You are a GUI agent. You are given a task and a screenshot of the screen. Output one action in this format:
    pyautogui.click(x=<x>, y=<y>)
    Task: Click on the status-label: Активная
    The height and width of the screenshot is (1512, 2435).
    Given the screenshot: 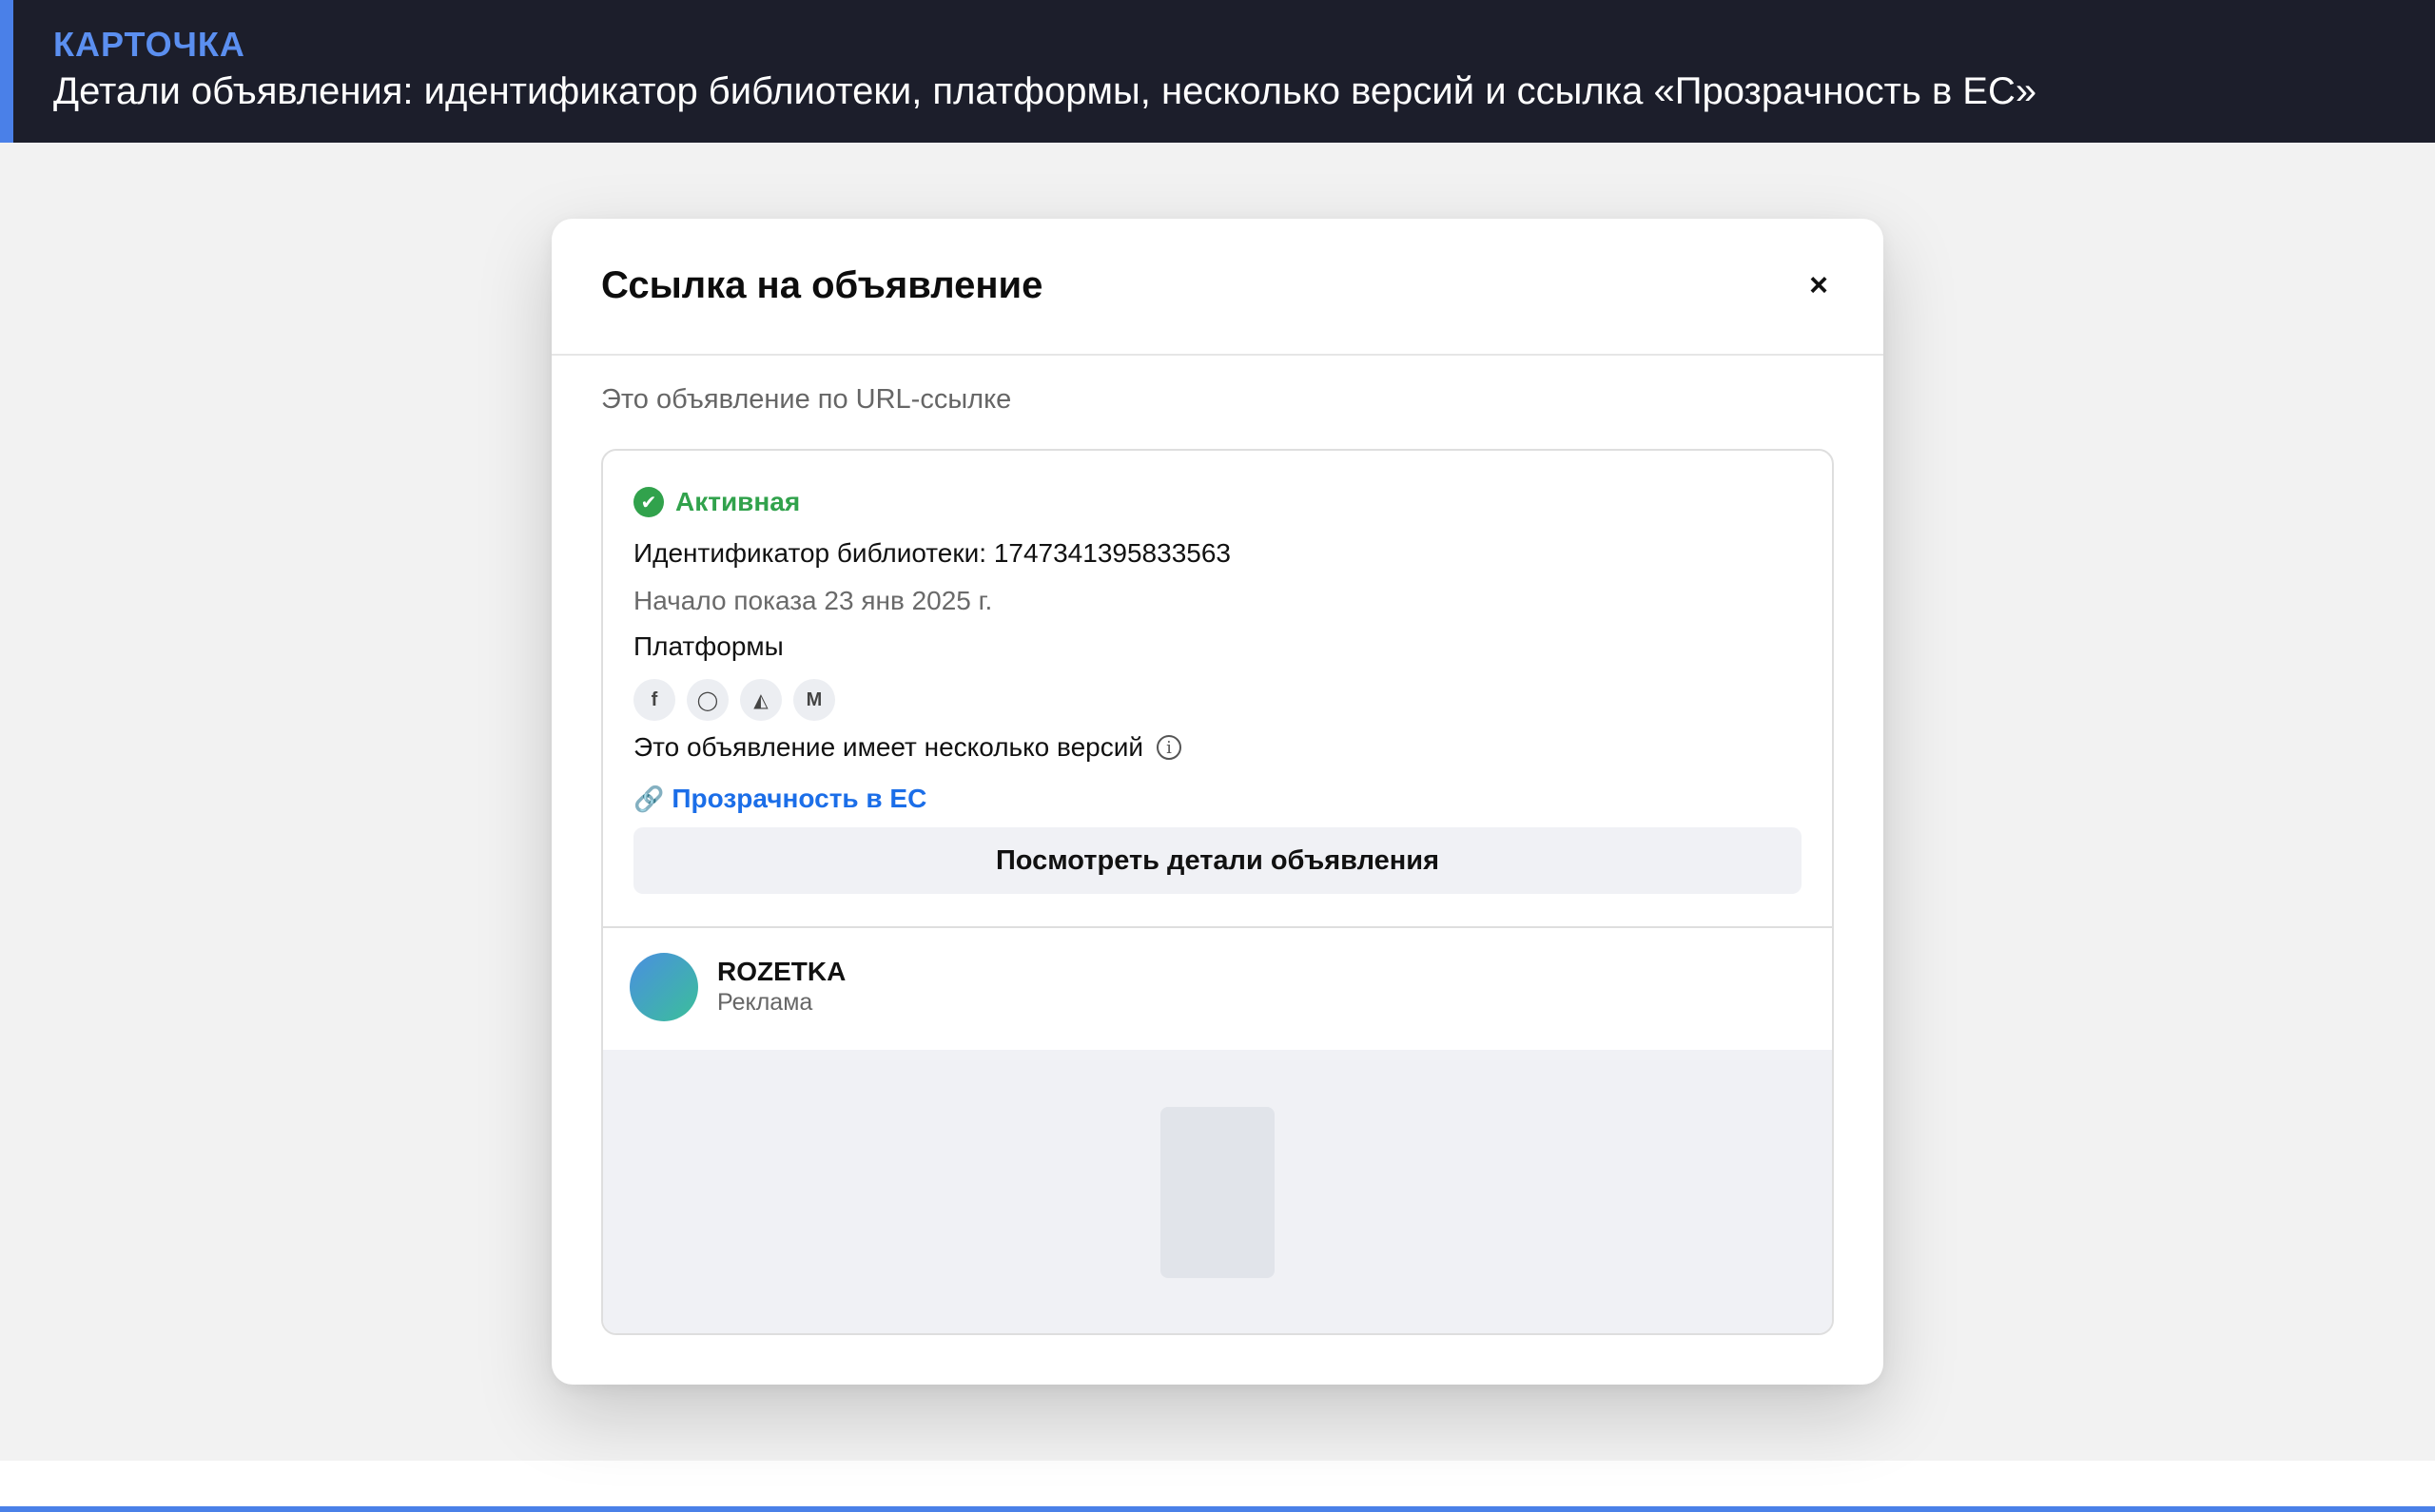 What is the action you would take?
    pyautogui.click(x=738, y=502)
    